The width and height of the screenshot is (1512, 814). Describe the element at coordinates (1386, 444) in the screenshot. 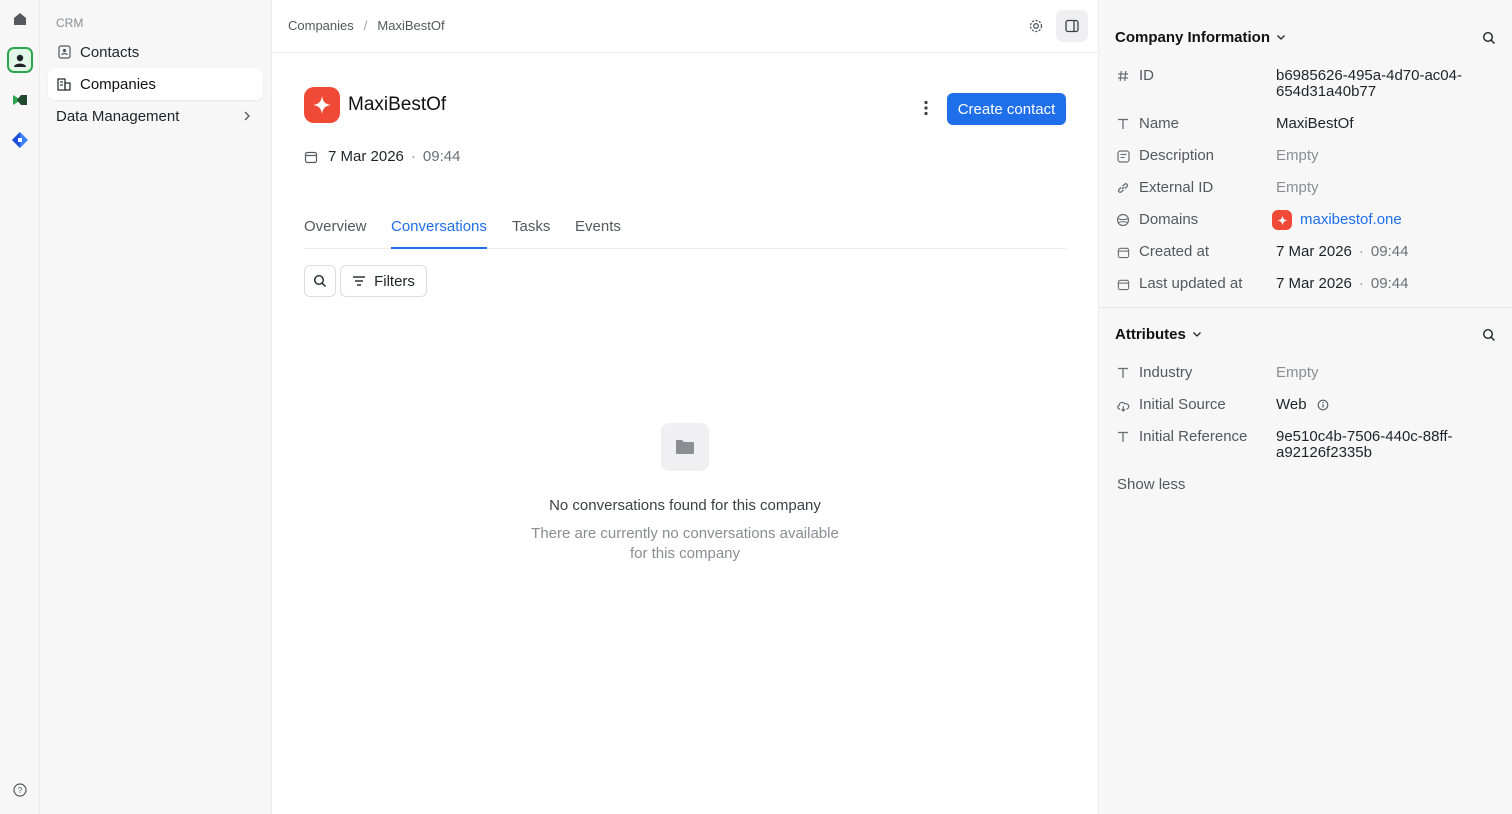

I see `field-value: 9e510c4b-7506-440c-88ff-a92126f2335b` at that location.